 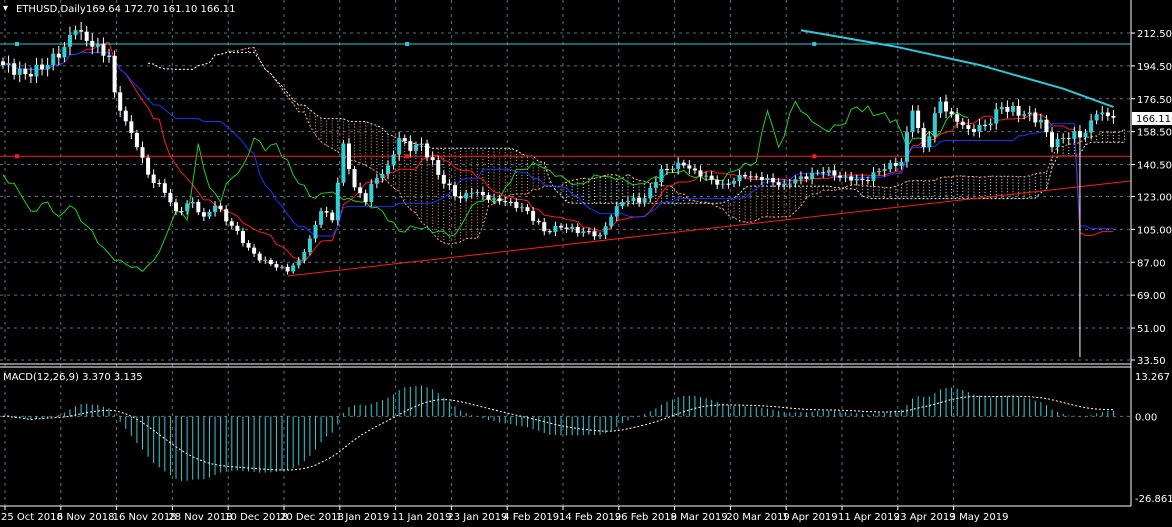 I want to click on price-tick-label: 176.50, so click(x=1154, y=100).